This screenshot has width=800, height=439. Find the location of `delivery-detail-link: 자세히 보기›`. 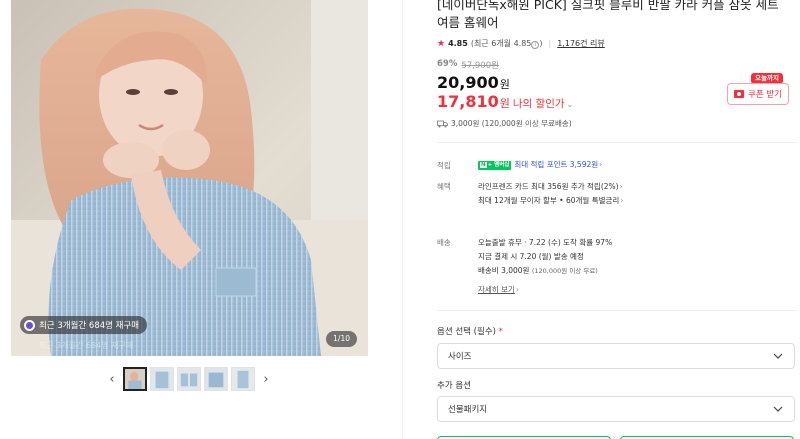

delivery-detail-link: 자세히 보기› is located at coordinates (498, 289).